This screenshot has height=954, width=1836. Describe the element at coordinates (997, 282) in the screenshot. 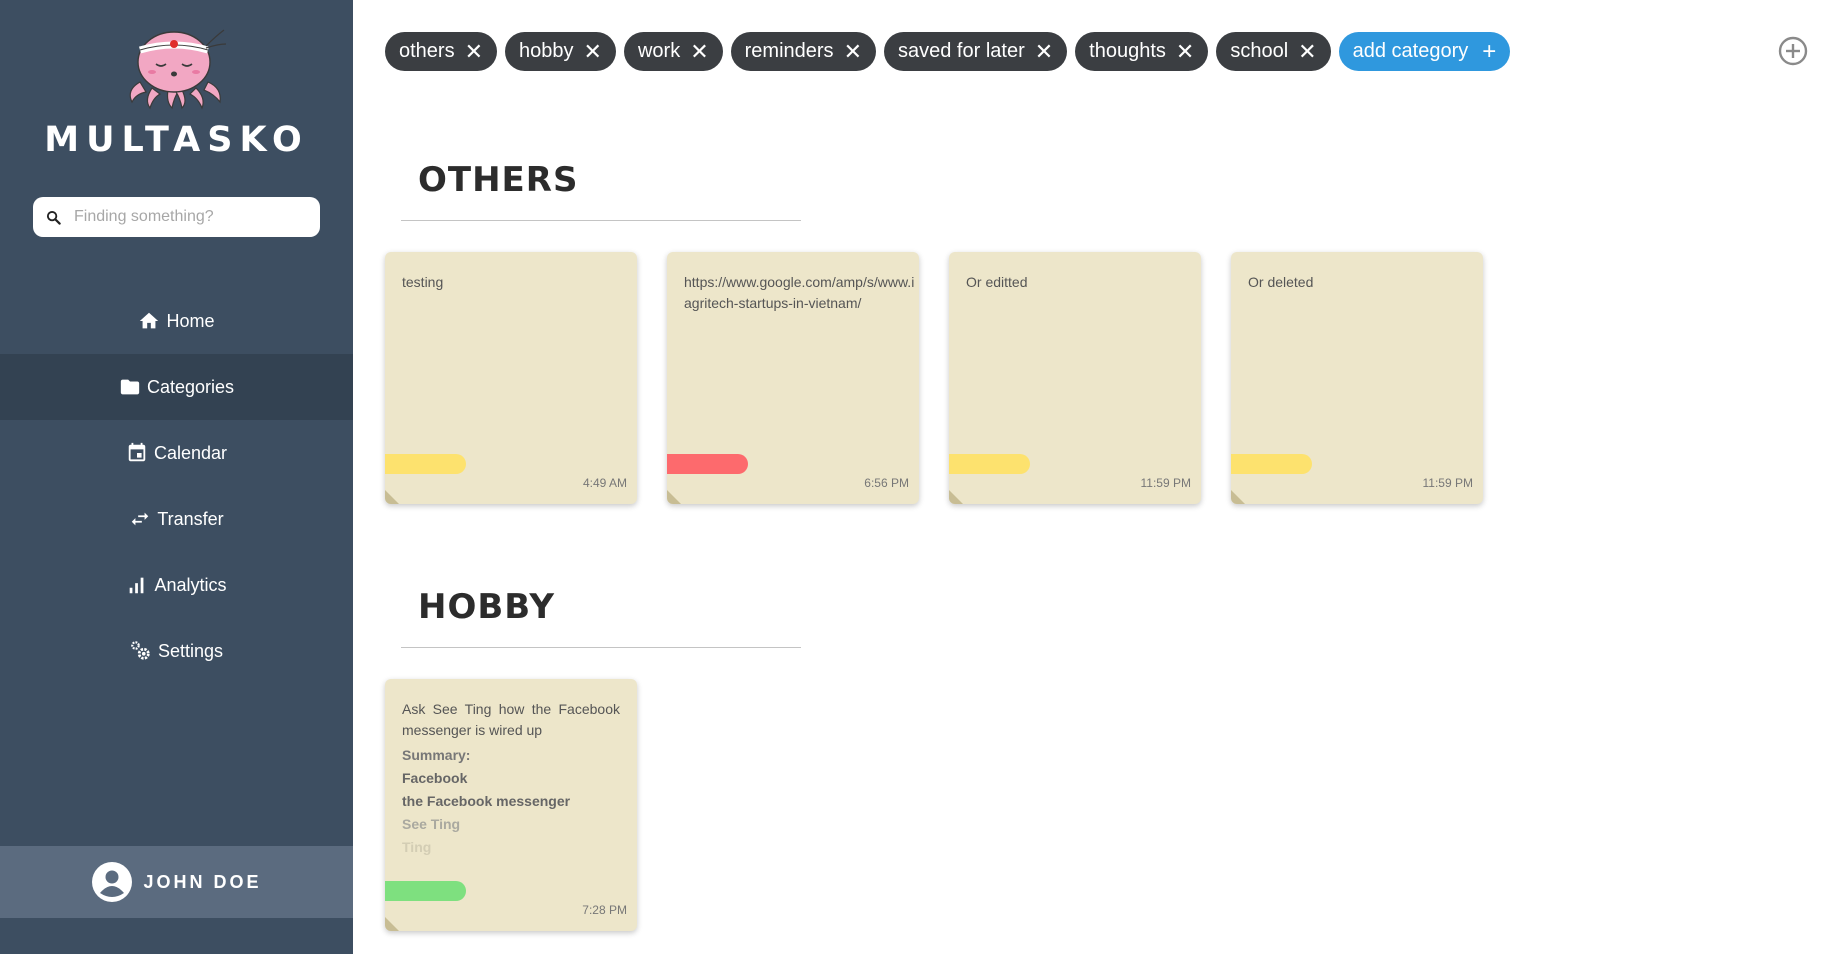

I see `note-text: Or editted` at that location.